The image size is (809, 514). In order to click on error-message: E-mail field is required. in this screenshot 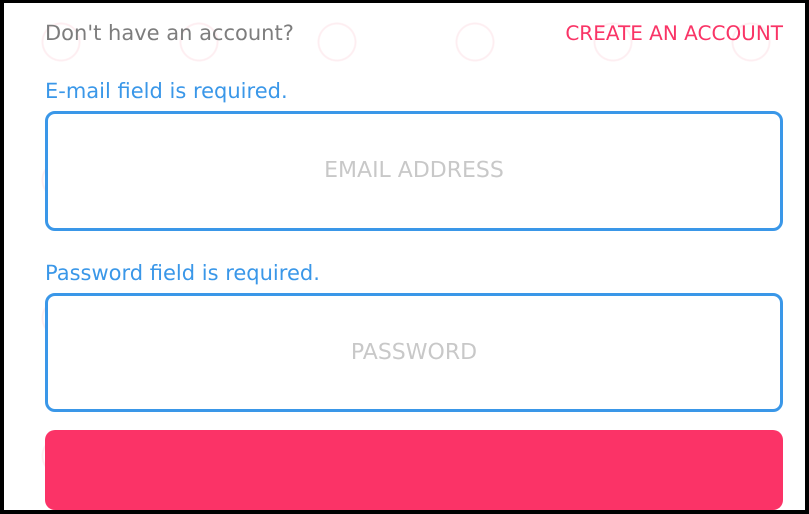, I will do `click(167, 91)`.